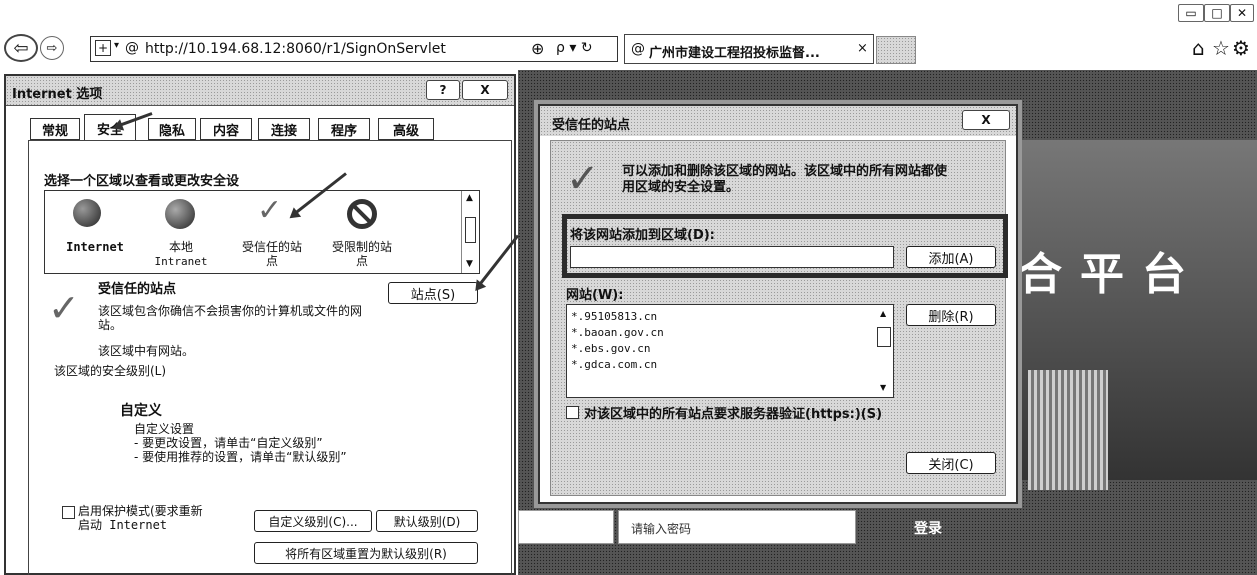 The height and width of the screenshot is (575, 1257). I want to click on tab-security: 安全, so click(110, 127).